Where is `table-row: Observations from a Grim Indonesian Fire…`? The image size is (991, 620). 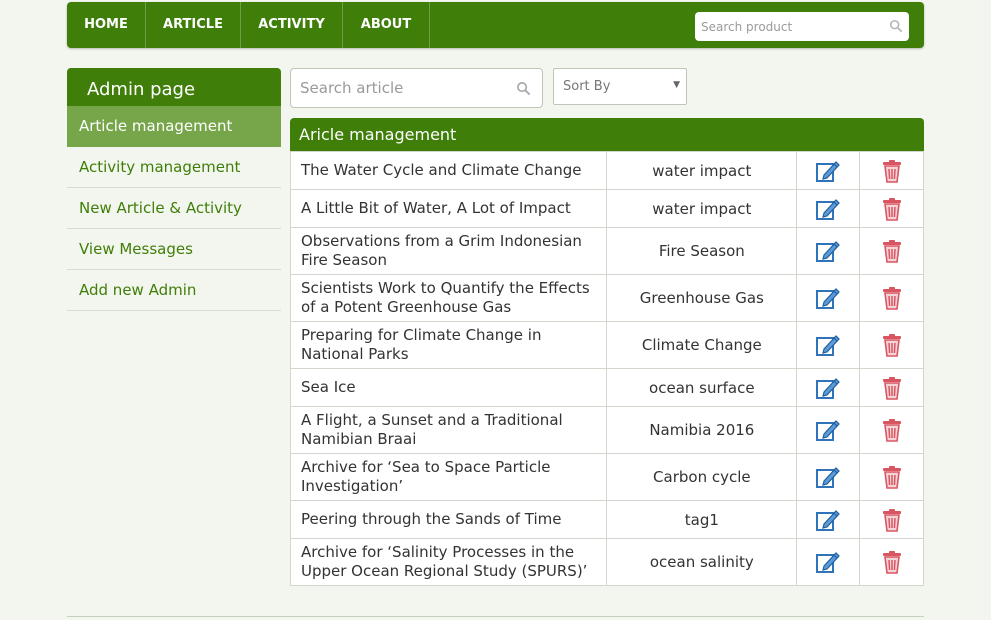 table-row: Observations from a Grim Indonesian Fire… is located at coordinates (606, 251).